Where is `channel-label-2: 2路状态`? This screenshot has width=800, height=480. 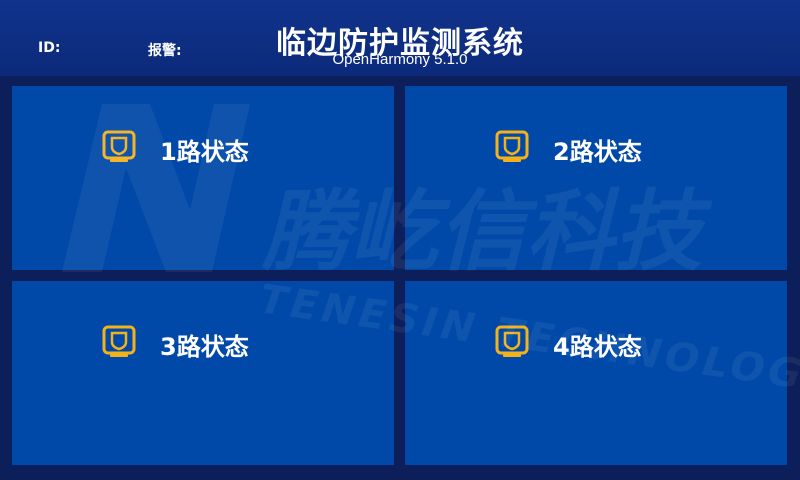
channel-label-2: 2路状态 is located at coordinates (597, 152).